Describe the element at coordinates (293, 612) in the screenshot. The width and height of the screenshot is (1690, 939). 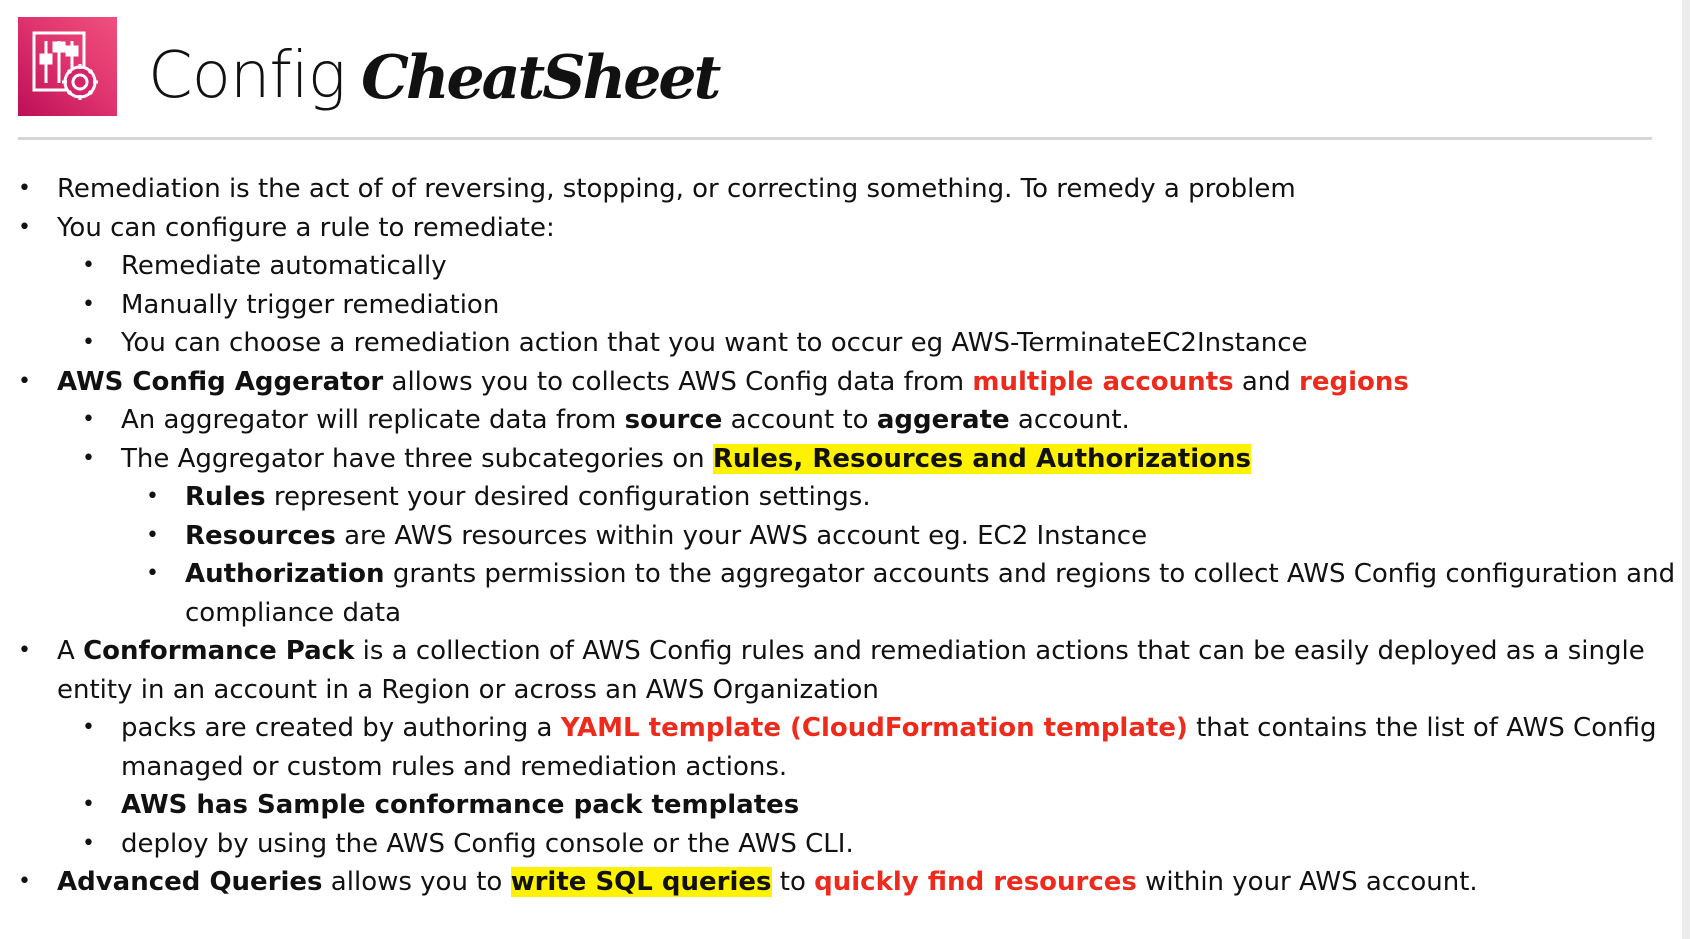
I see `text: compliance data` at that location.